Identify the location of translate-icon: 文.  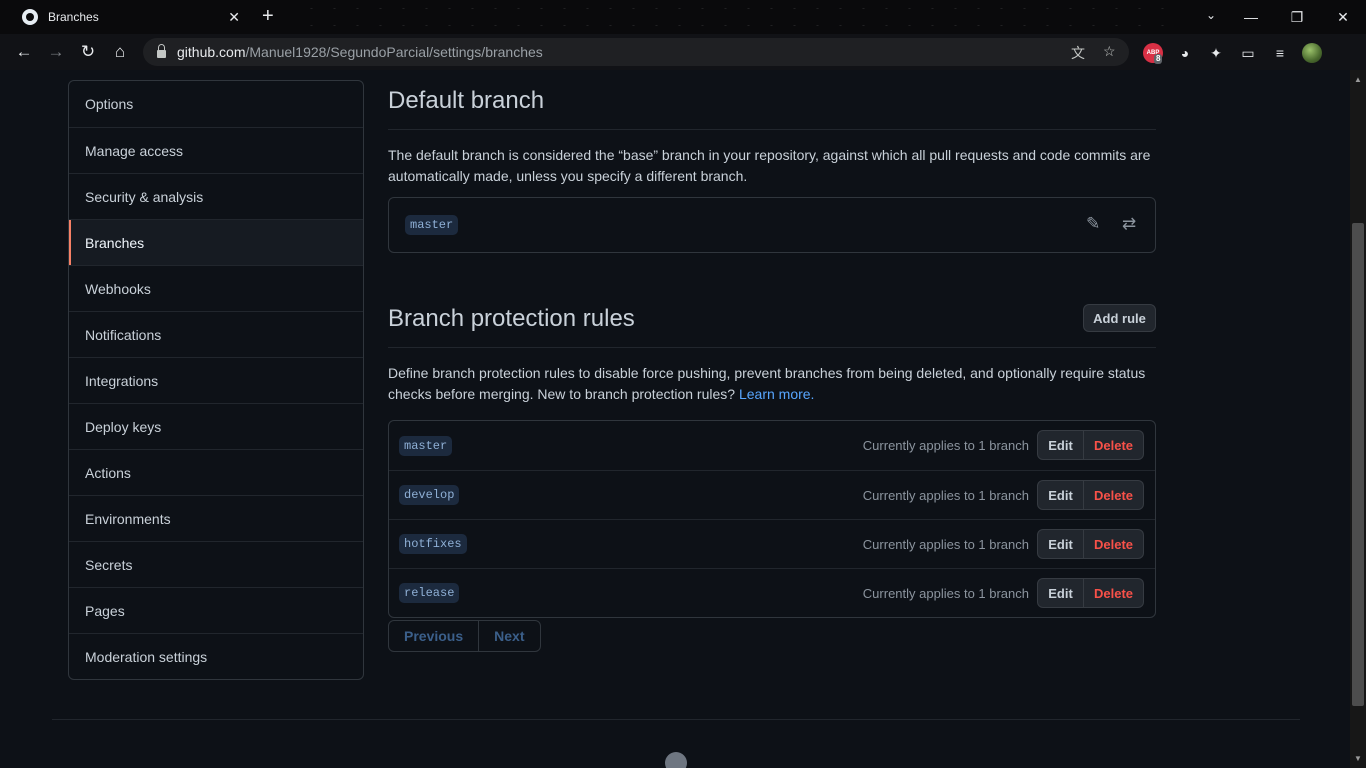
(1078, 53).